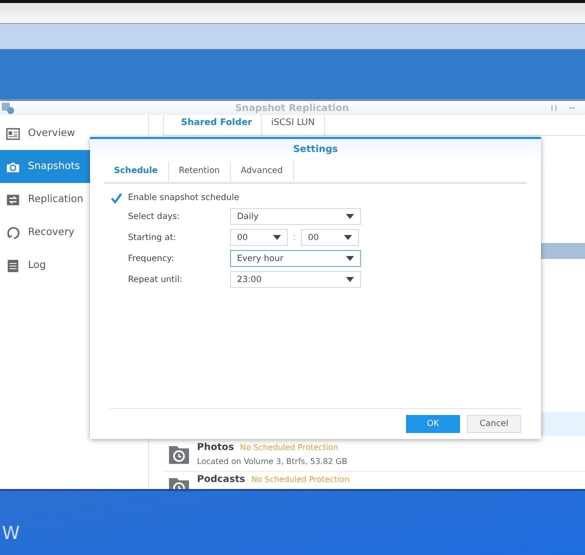  I want to click on window-title: Snapshot Replication, so click(292, 108).